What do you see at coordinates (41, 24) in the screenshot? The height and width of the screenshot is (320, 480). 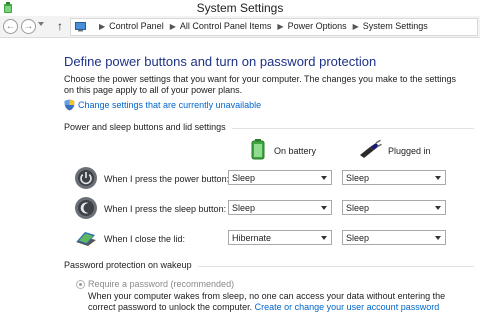 I see `recent-locations-dropdown` at bounding box center [41, 24].